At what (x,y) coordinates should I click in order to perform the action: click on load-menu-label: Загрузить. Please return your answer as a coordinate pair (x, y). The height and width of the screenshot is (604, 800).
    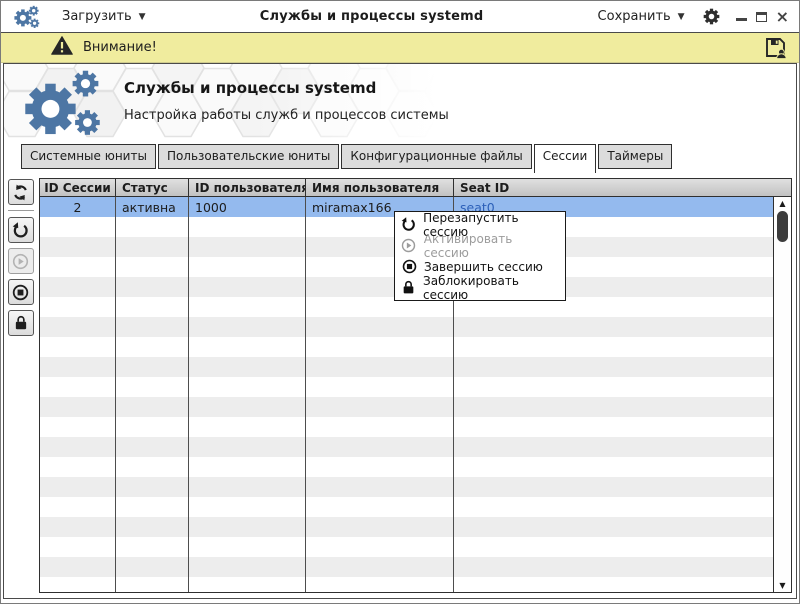
    Looking at the image, I should click on (97, 16).